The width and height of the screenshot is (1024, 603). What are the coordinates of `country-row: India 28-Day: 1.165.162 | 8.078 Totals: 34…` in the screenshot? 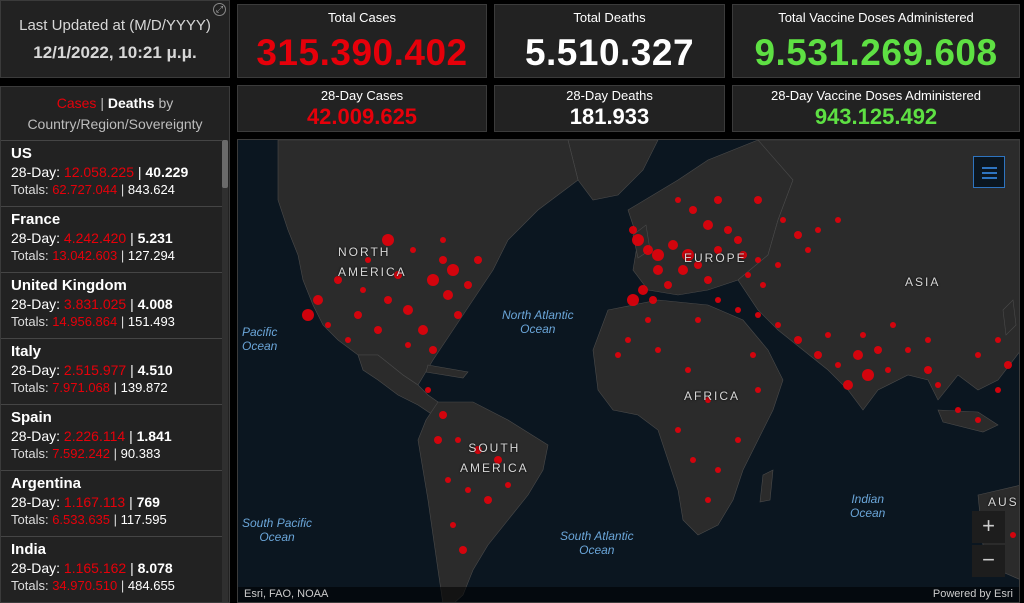 It's located at (112, 569).